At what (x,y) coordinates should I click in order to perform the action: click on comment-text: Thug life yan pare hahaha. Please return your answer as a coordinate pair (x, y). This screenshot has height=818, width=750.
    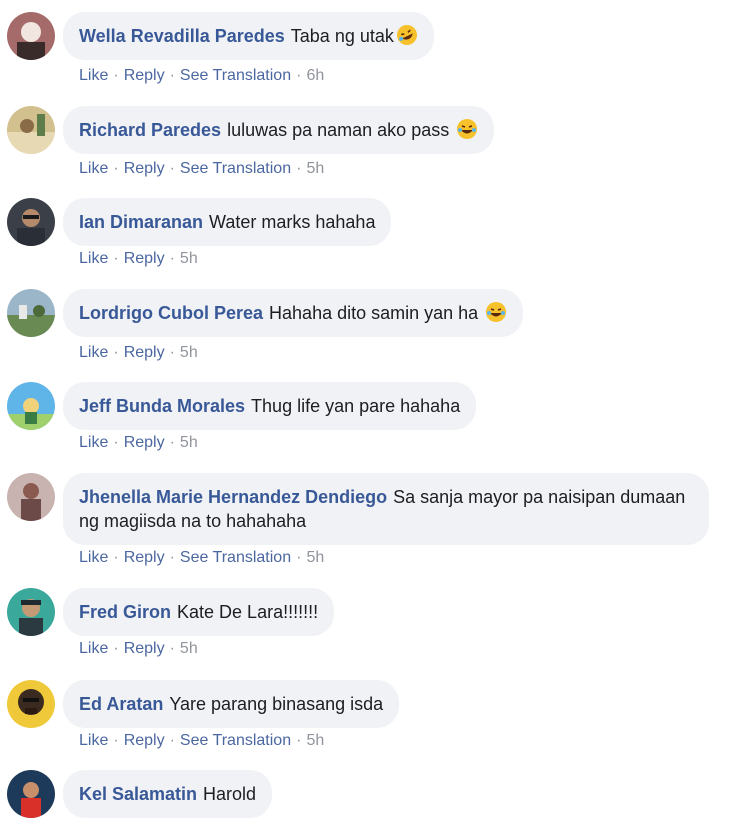
    Looking at the image, I should click on (356, 406).